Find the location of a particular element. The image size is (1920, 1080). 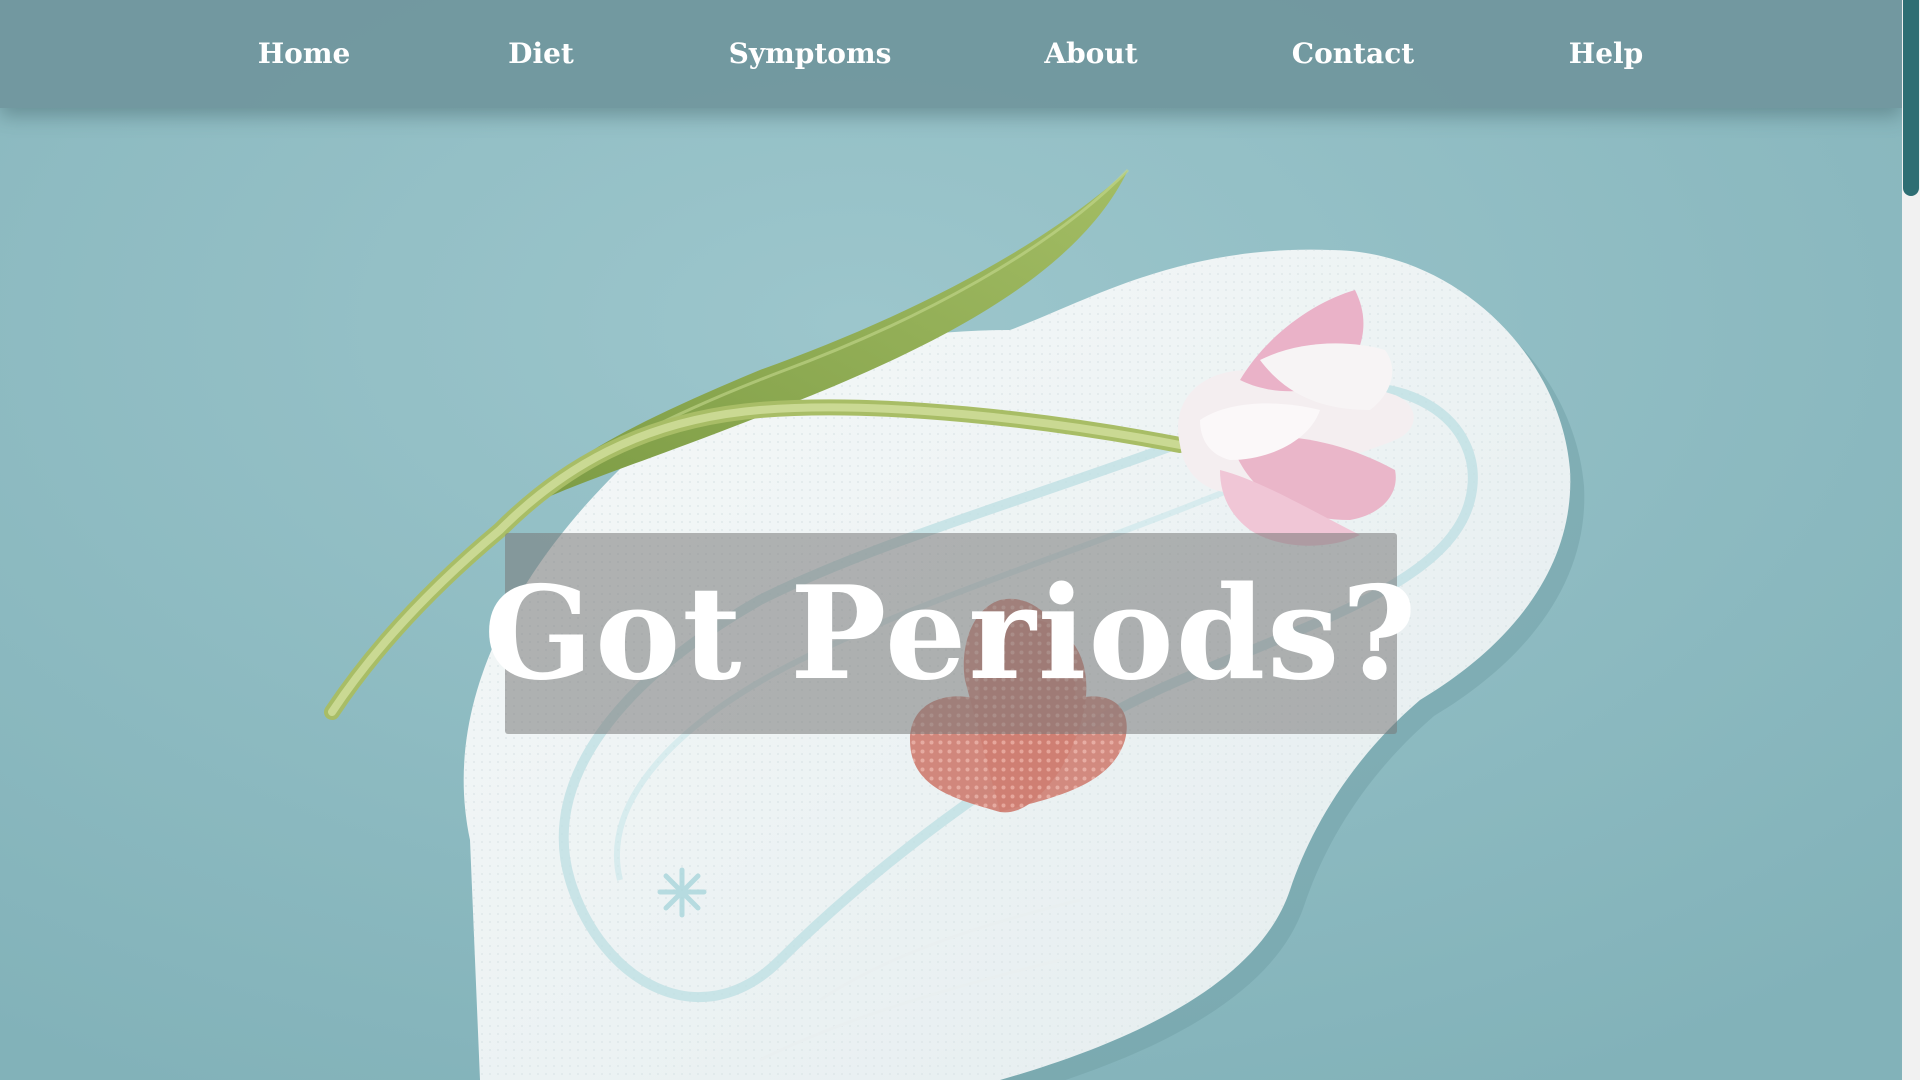

hero-headline-box: Got Periods? is located at coordinates (950, 633).